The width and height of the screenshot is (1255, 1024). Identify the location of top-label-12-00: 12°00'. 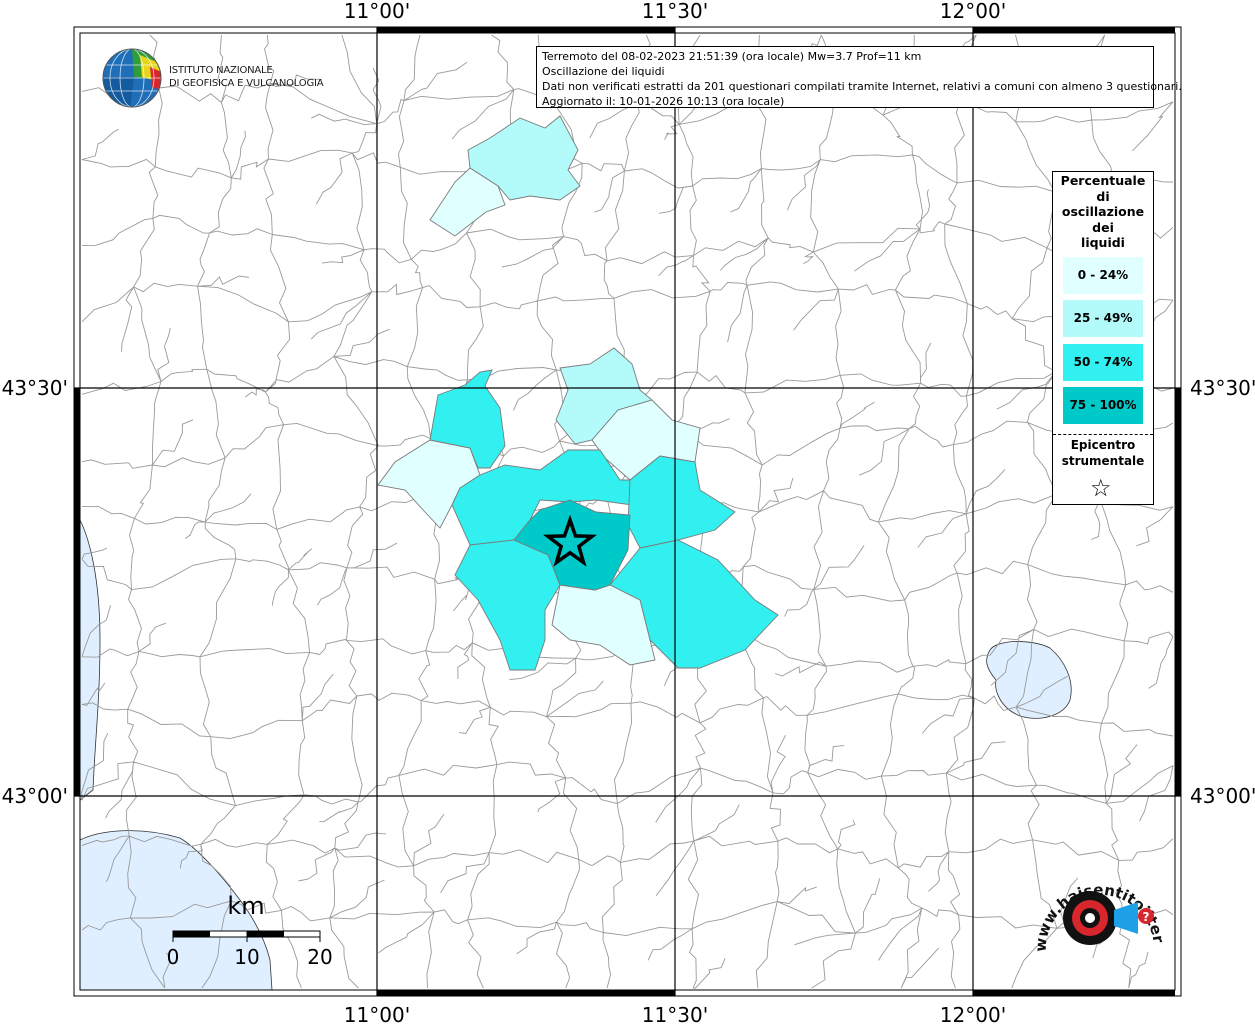
(973, 11).